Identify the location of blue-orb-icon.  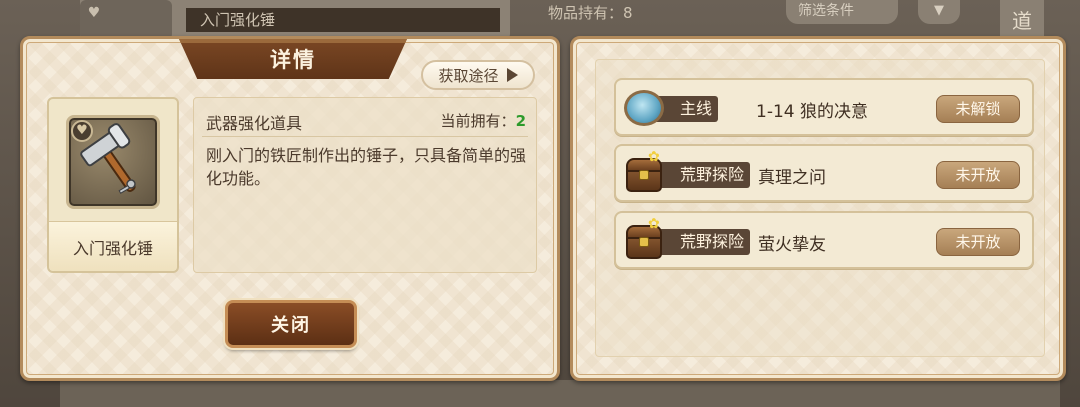
(644, 108).